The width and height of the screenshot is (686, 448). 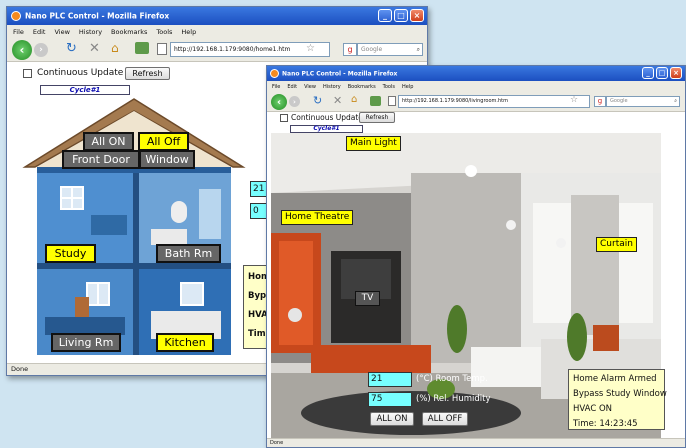 What do you see at coordinates (620, 394) in the screenshot?
I see `status-line-bypass: Bypass Study Window` at bounding box center [620, 394].